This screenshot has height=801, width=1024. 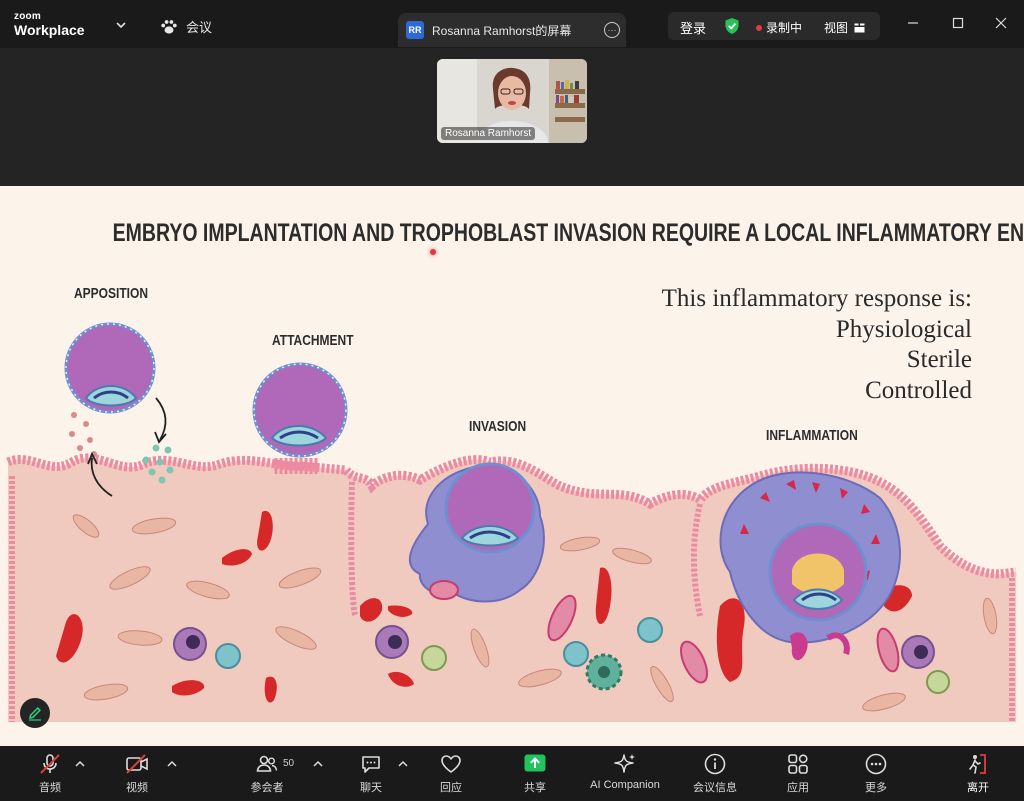 I want to click on maximize-icon, so click(x=958, y=23).